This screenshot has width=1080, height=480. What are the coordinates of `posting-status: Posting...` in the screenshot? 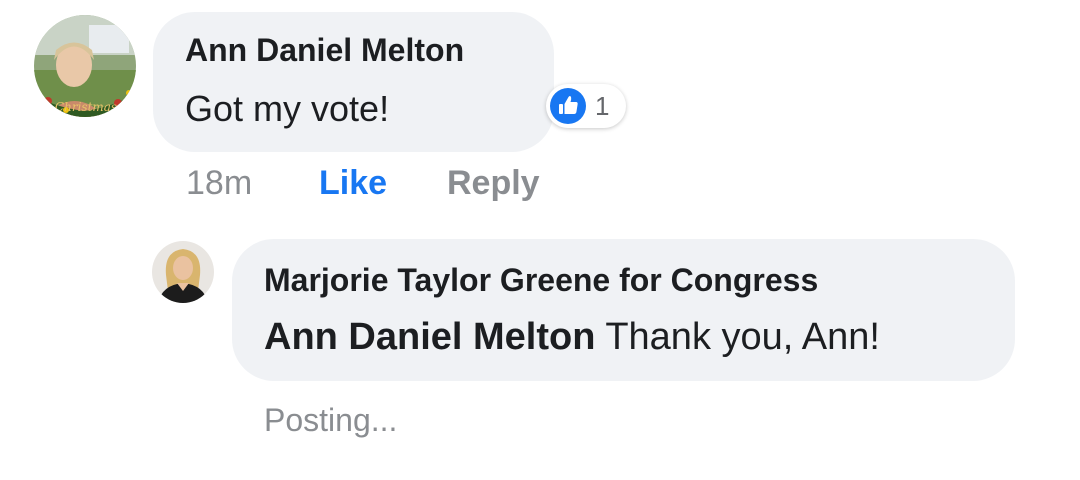 It's located at (331, 420).